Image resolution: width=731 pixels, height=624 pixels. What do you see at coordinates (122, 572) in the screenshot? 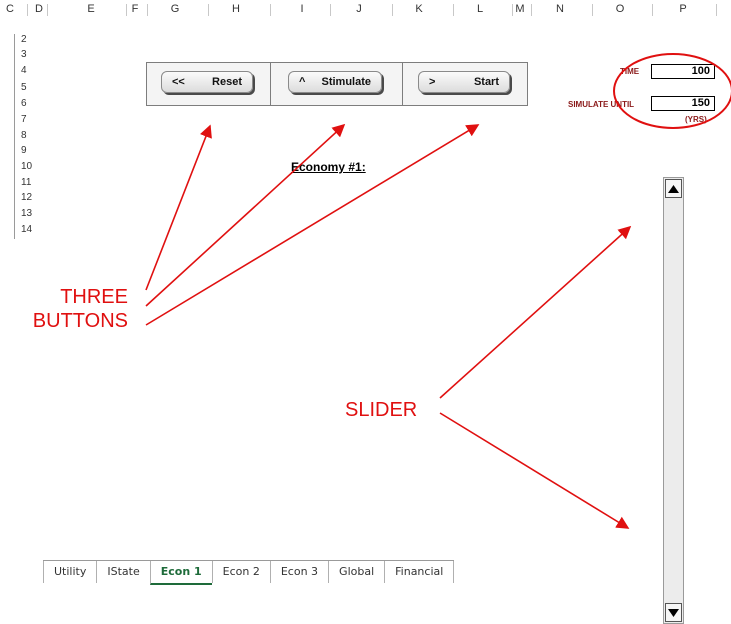
I see `tab-istate: IState` at bounding box center [122, 572].